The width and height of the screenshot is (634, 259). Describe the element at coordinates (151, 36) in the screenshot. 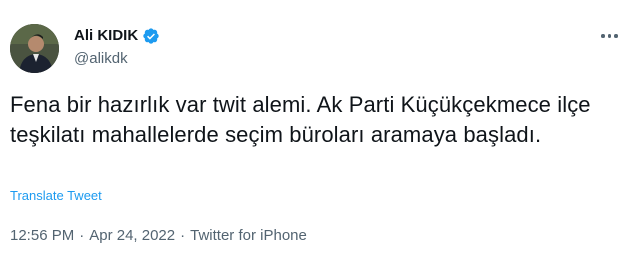

I see `verified-badge-icon` at that location.